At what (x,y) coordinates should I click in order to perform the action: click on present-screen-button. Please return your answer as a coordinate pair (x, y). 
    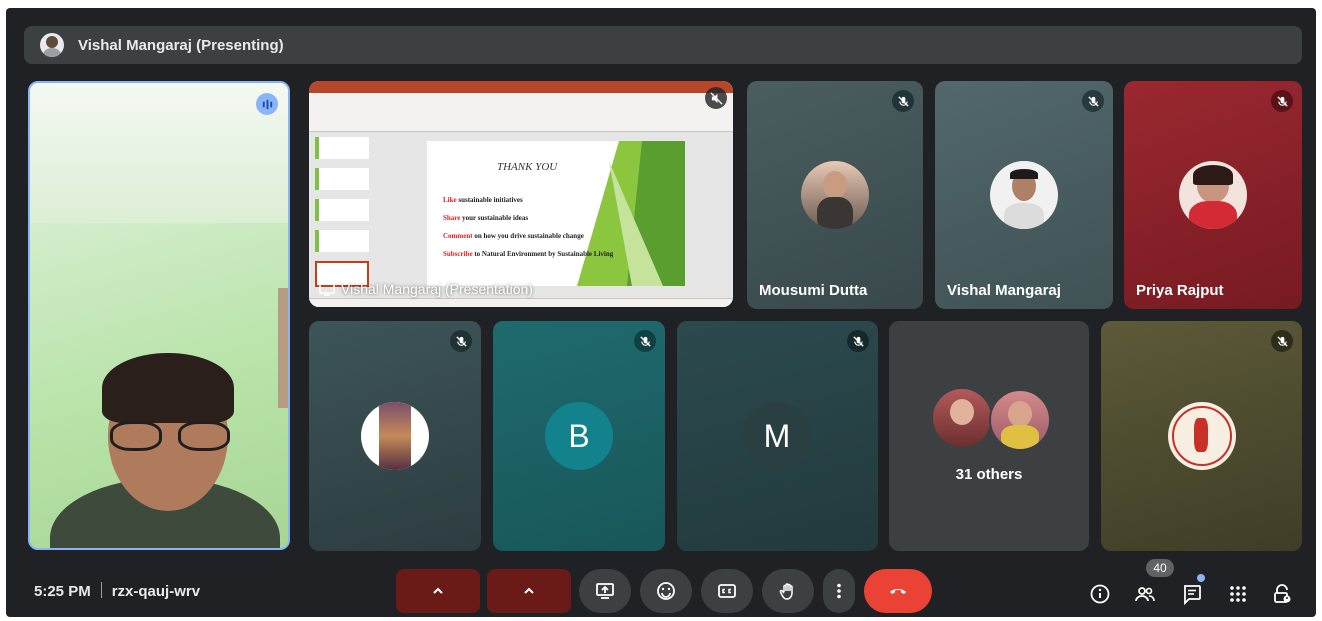
    Looking at the image, I should click on (605, 591).